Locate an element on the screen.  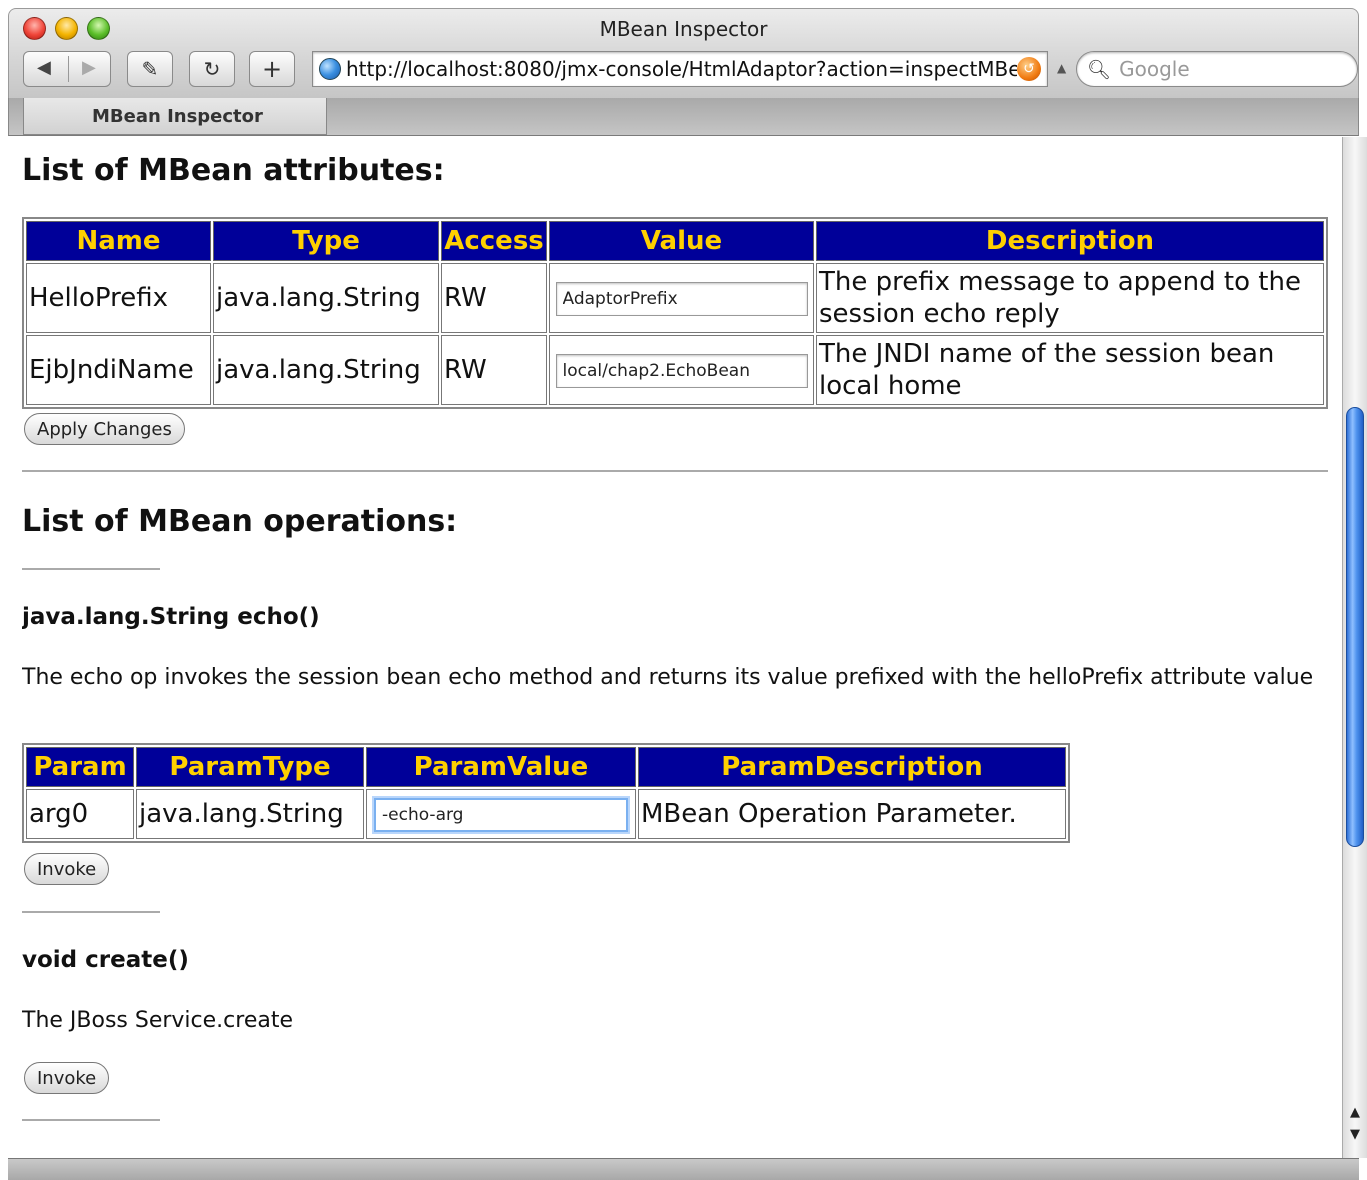
back-arrow-icon: ◀ is located at coordinates (44, 67).